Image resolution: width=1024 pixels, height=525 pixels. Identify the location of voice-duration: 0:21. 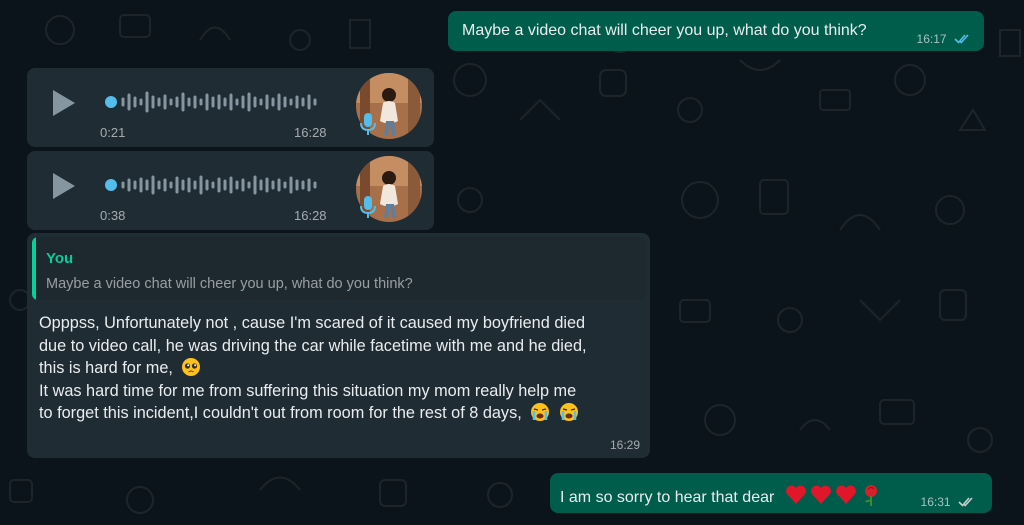
(113, 132).